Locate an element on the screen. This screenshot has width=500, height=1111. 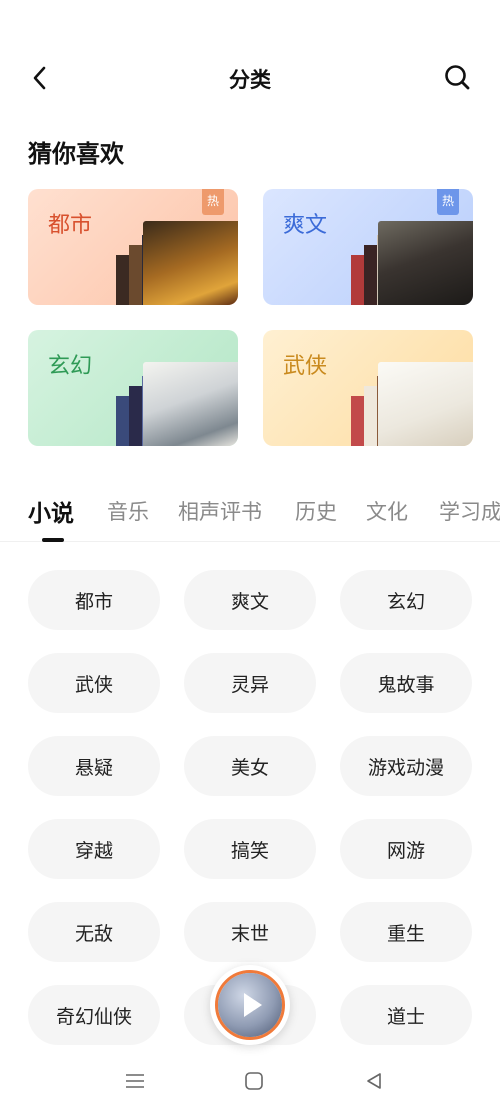
active-tab-indicator is located at coordinates (53, 540).